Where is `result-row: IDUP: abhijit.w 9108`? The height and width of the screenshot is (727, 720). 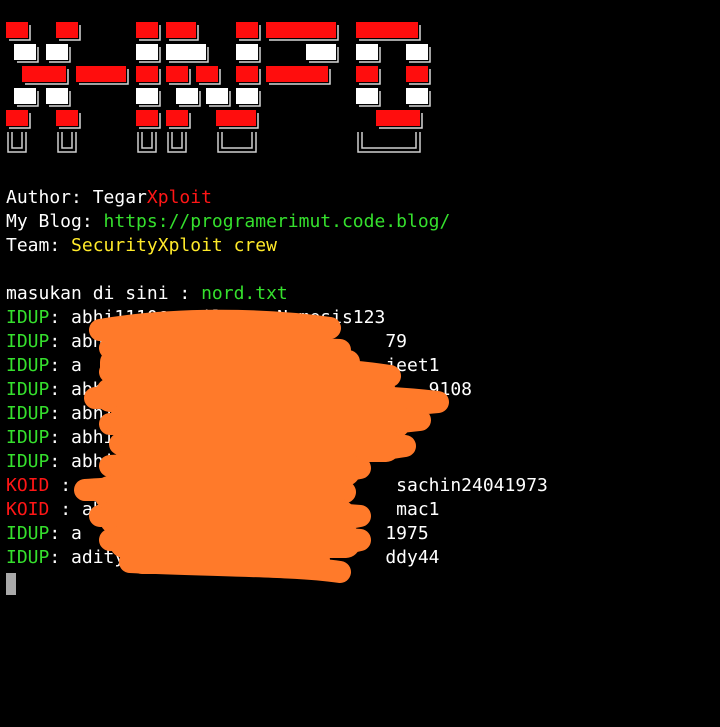
result-row: IDUP: abhijit.w 9108 is located at coordinates (356, 390).